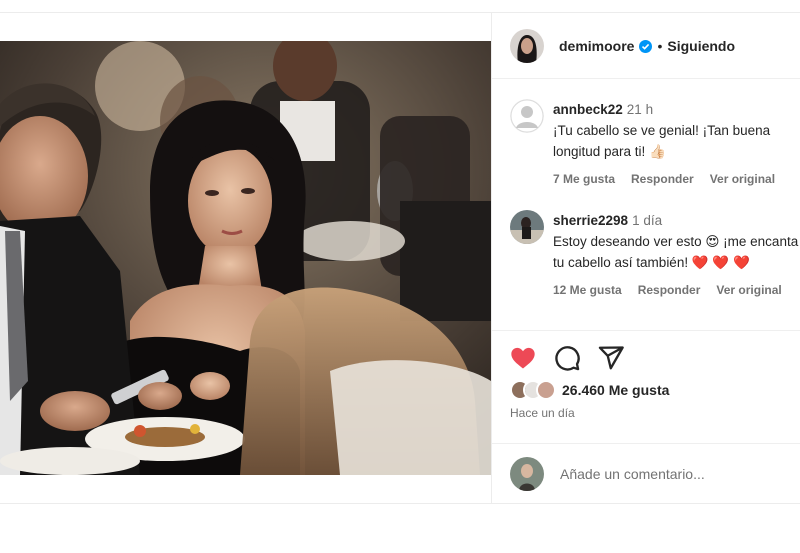 The image size is (800, 553). Describe the element at coordinates (701, 46) in the screenshot. I see `following-button: Siguiendo` at that location.